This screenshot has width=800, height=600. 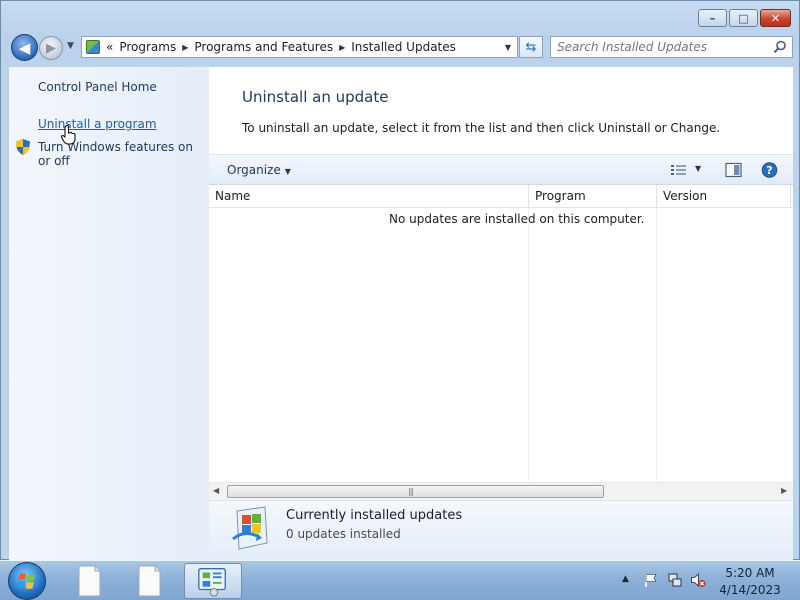 I want to click on breadcrumb-installed-updates: Installed Updates, so click(x=403, y=47).